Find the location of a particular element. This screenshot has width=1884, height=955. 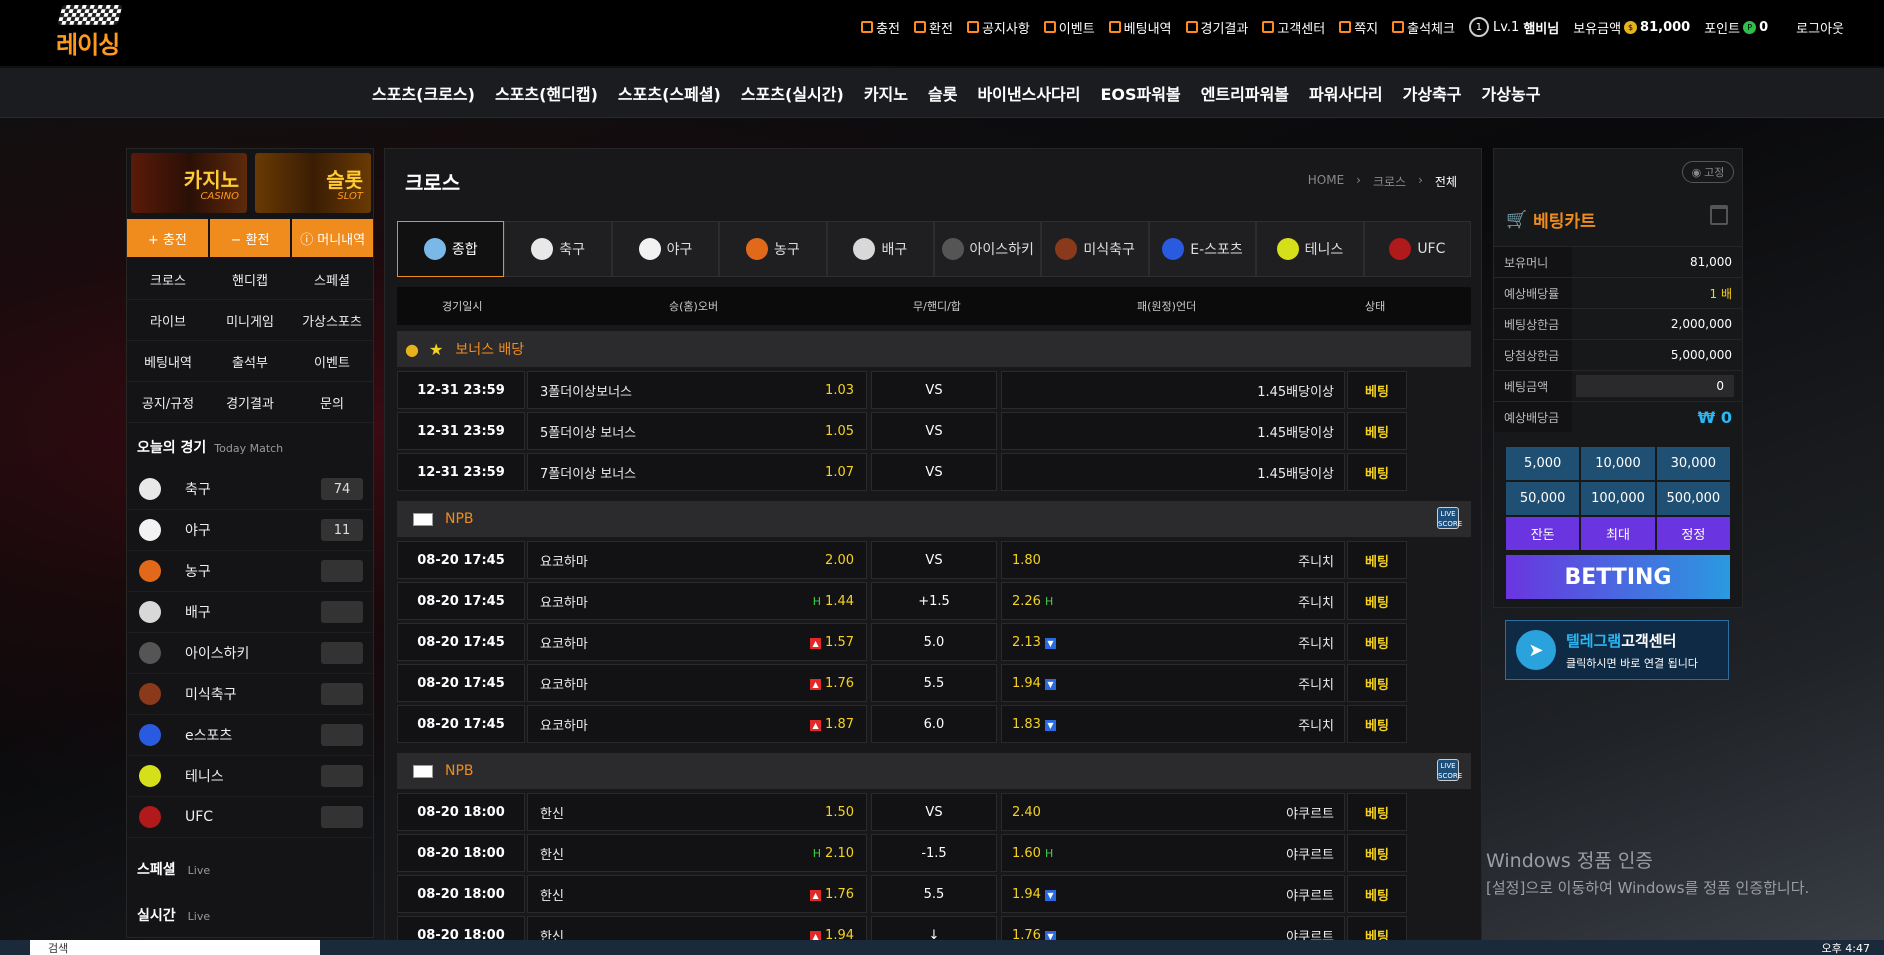

amount-button: 10,000 is located at coordinates (1618, 463).